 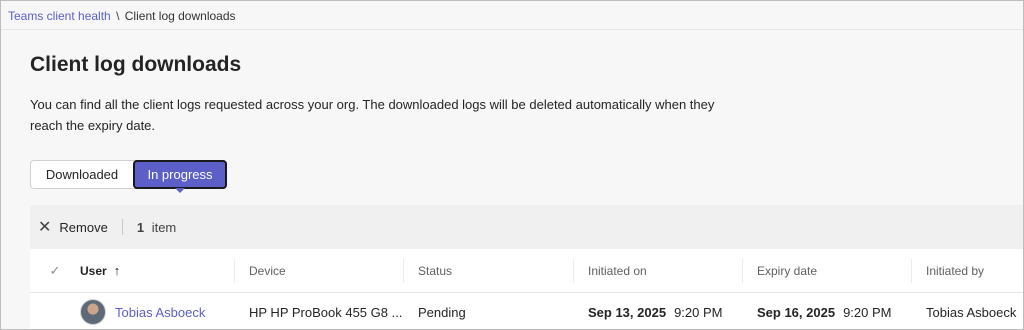 What do you see at coordinates (83, 227) in the screenshot?
I see `remove-label: Remove` at bounding box center [83, 227].